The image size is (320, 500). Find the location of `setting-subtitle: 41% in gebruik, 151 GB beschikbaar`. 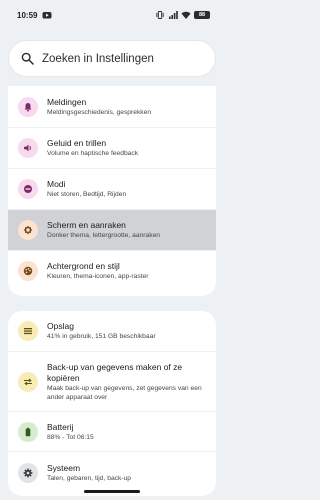

setting-subtitle: 41% in gebruik, 151 GB beschikbaar is located at coordinates (101, 336).